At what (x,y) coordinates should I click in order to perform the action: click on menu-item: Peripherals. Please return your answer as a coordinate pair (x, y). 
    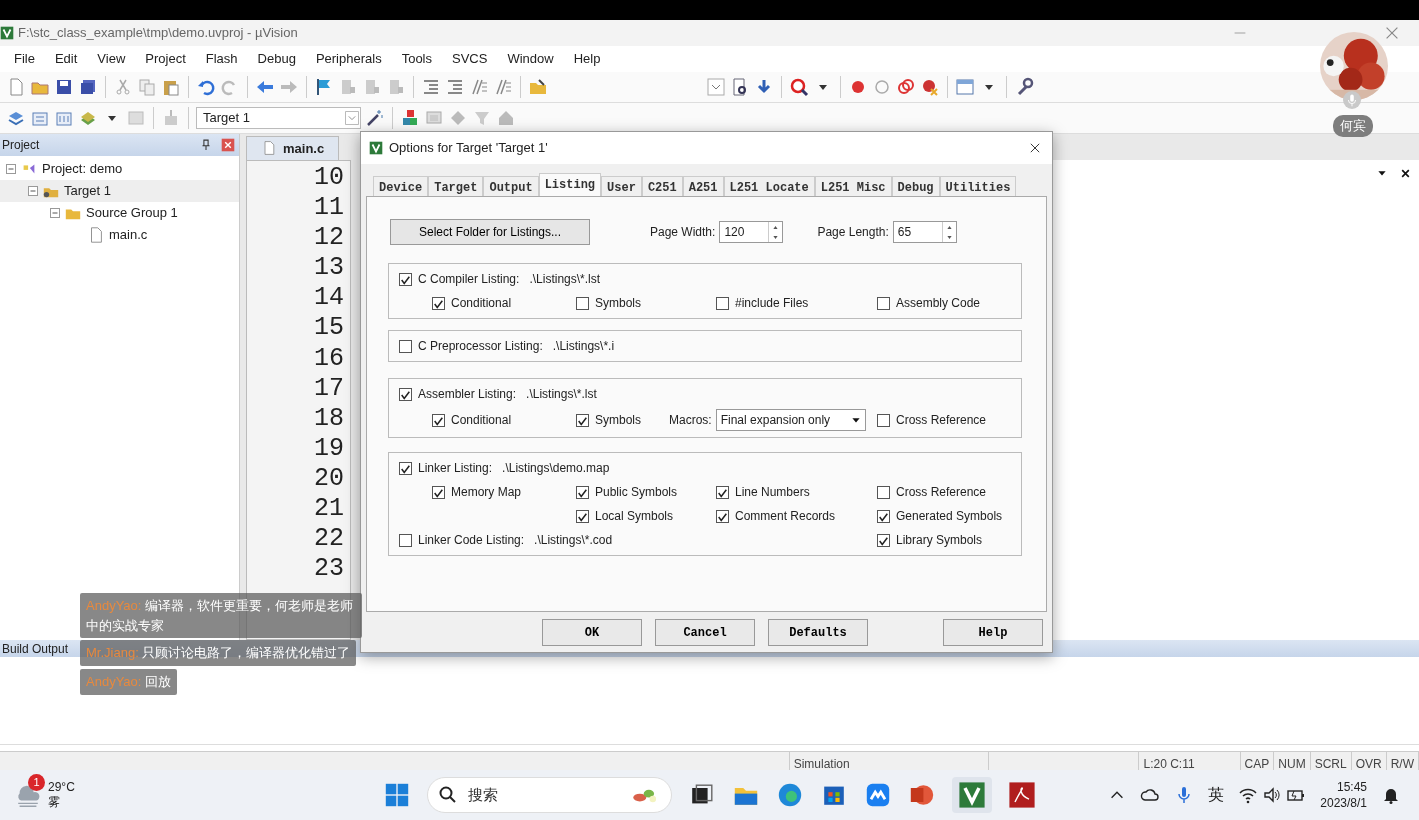
    Looking at the image, I should click on (348, 59).